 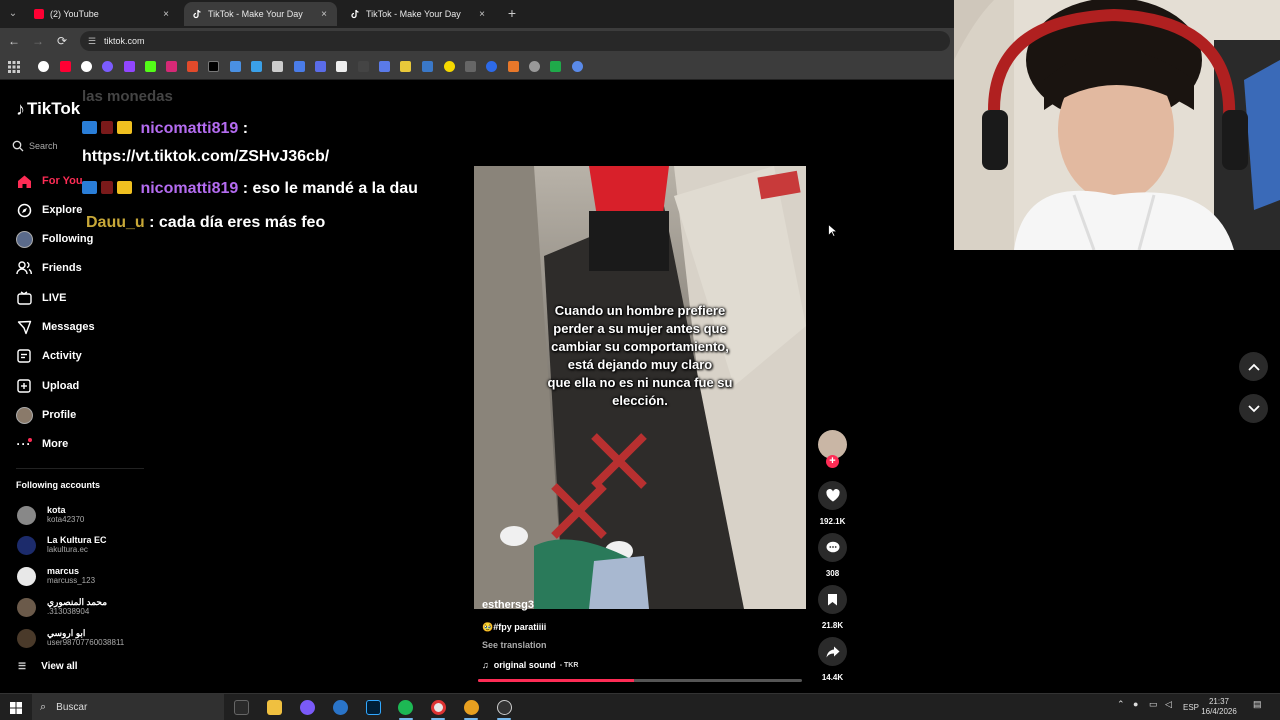 I want to click on sheets-icon, so click(x=555, y=66).